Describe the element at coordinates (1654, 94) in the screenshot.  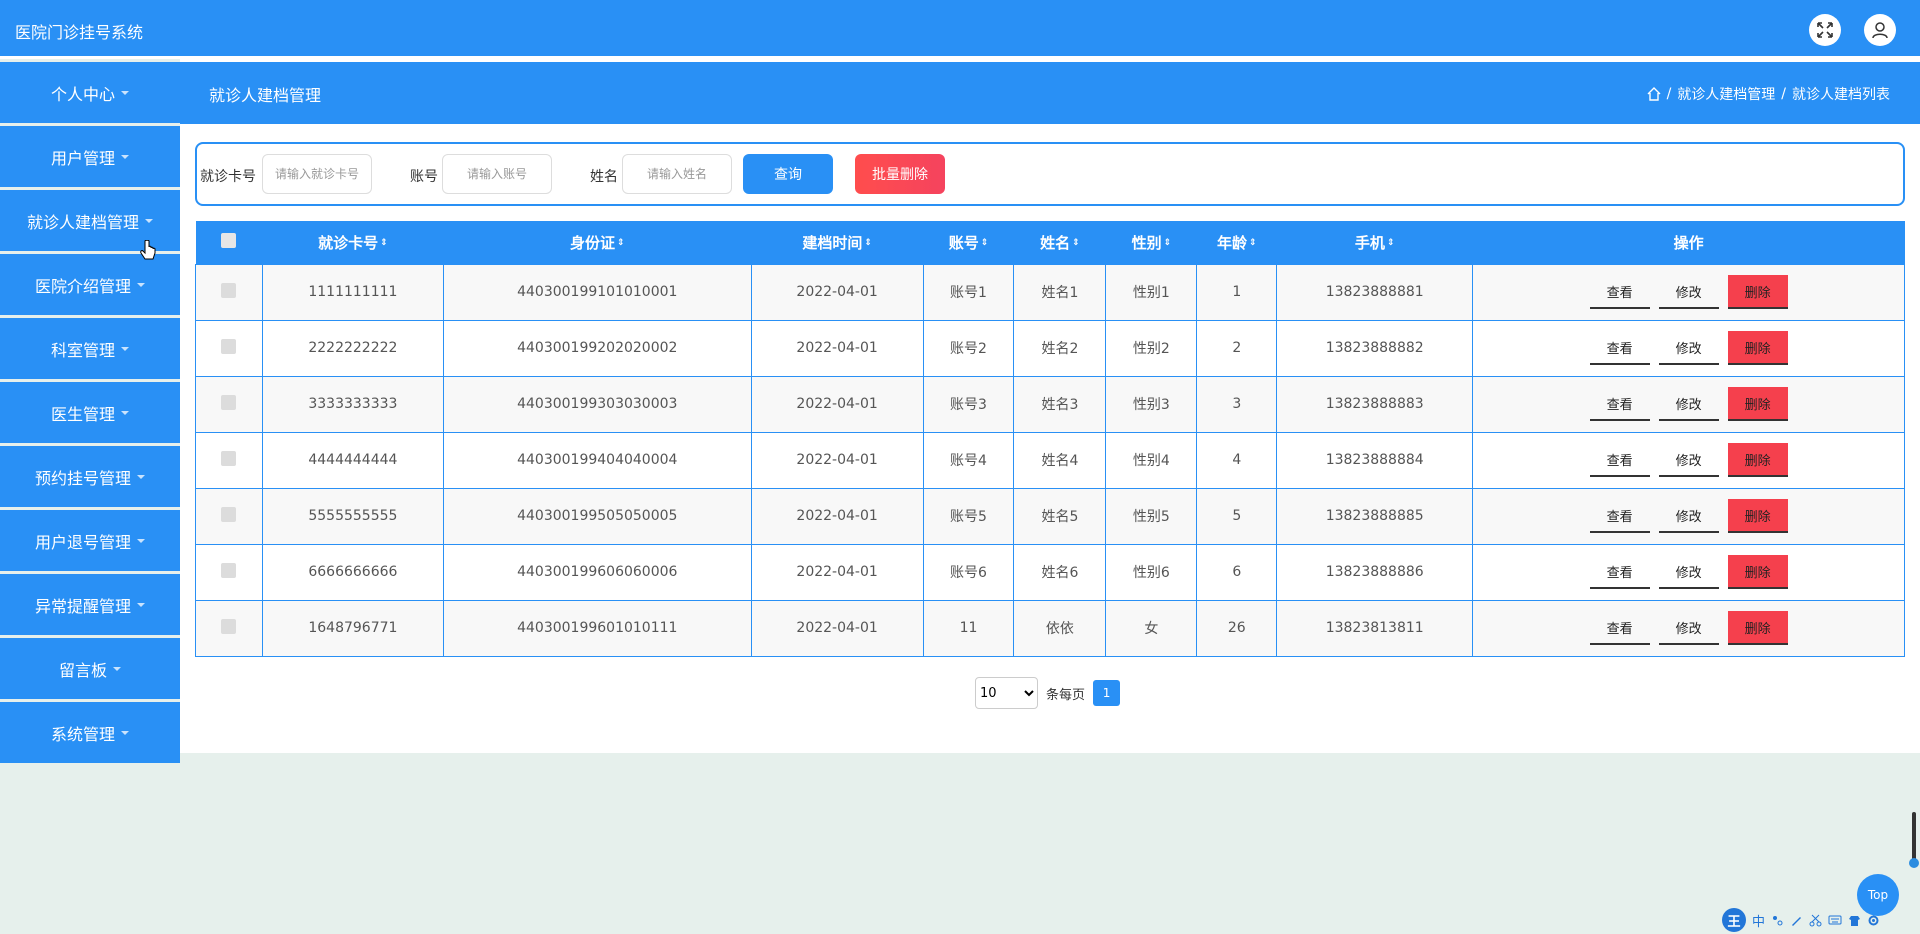
I see `home-icon` at that location.